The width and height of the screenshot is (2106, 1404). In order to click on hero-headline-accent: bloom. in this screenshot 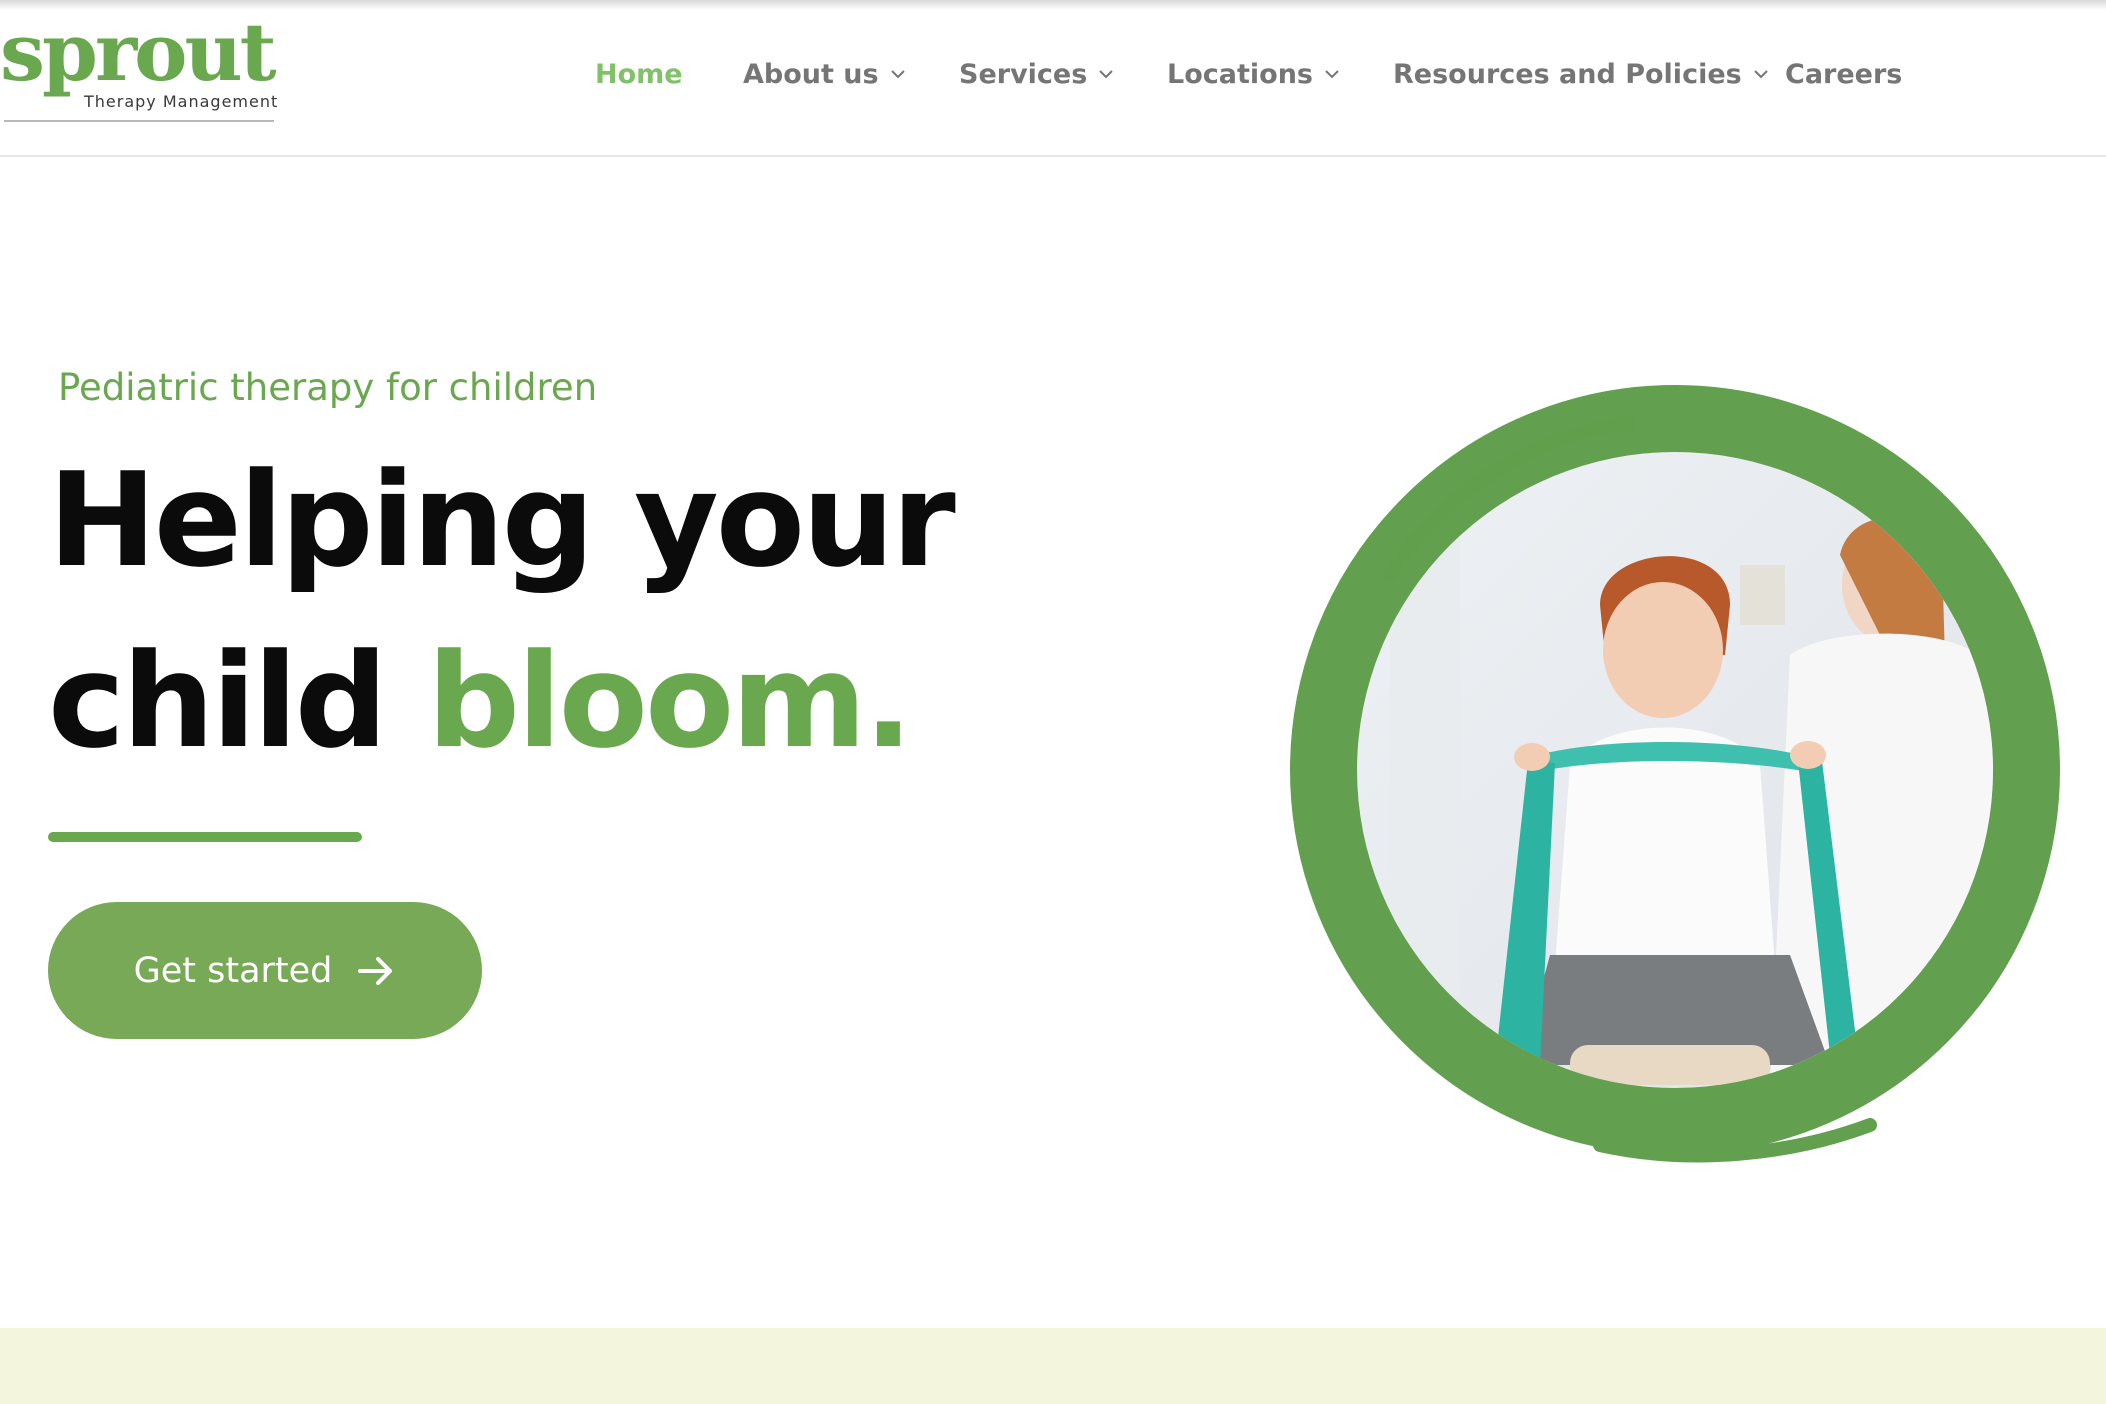, I will do `click(670, 701)`.